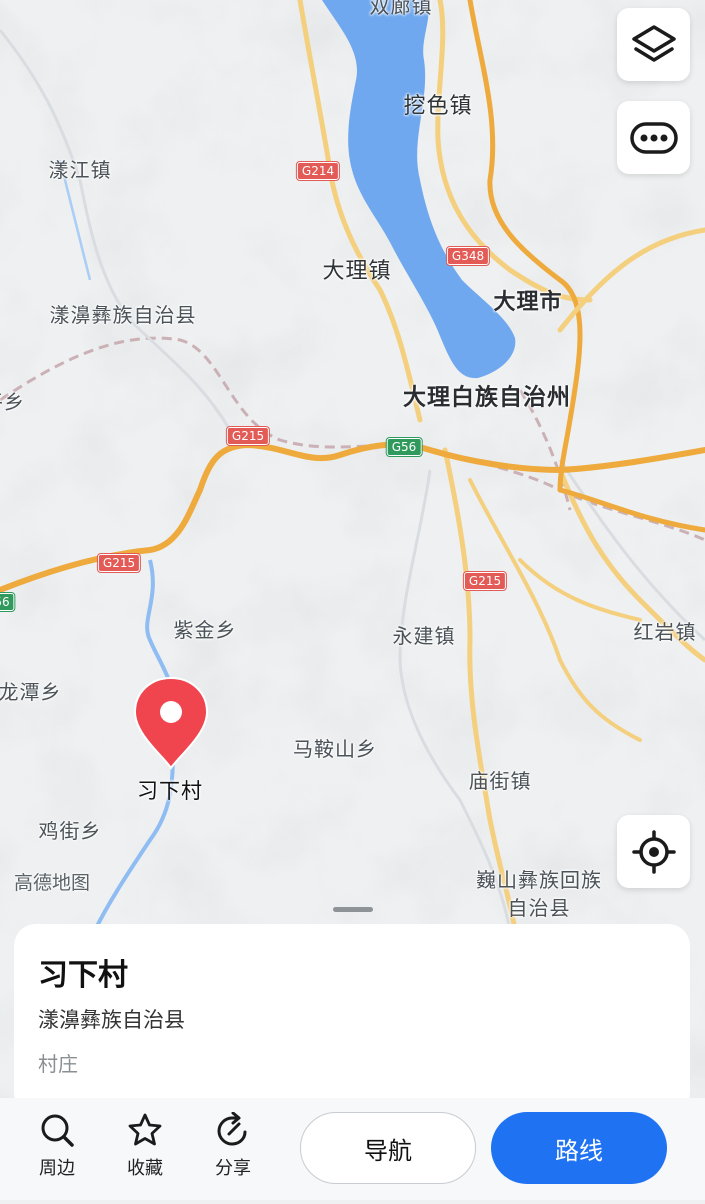  I want to click on place-label: 挖色镇, so click(438, 106).